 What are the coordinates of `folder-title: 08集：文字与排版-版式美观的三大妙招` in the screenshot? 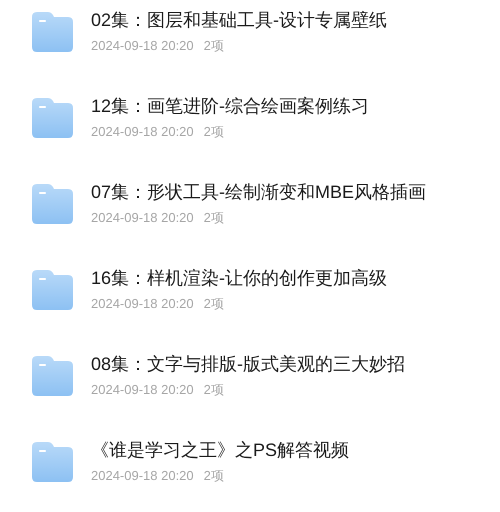 It's located at (248, 364).